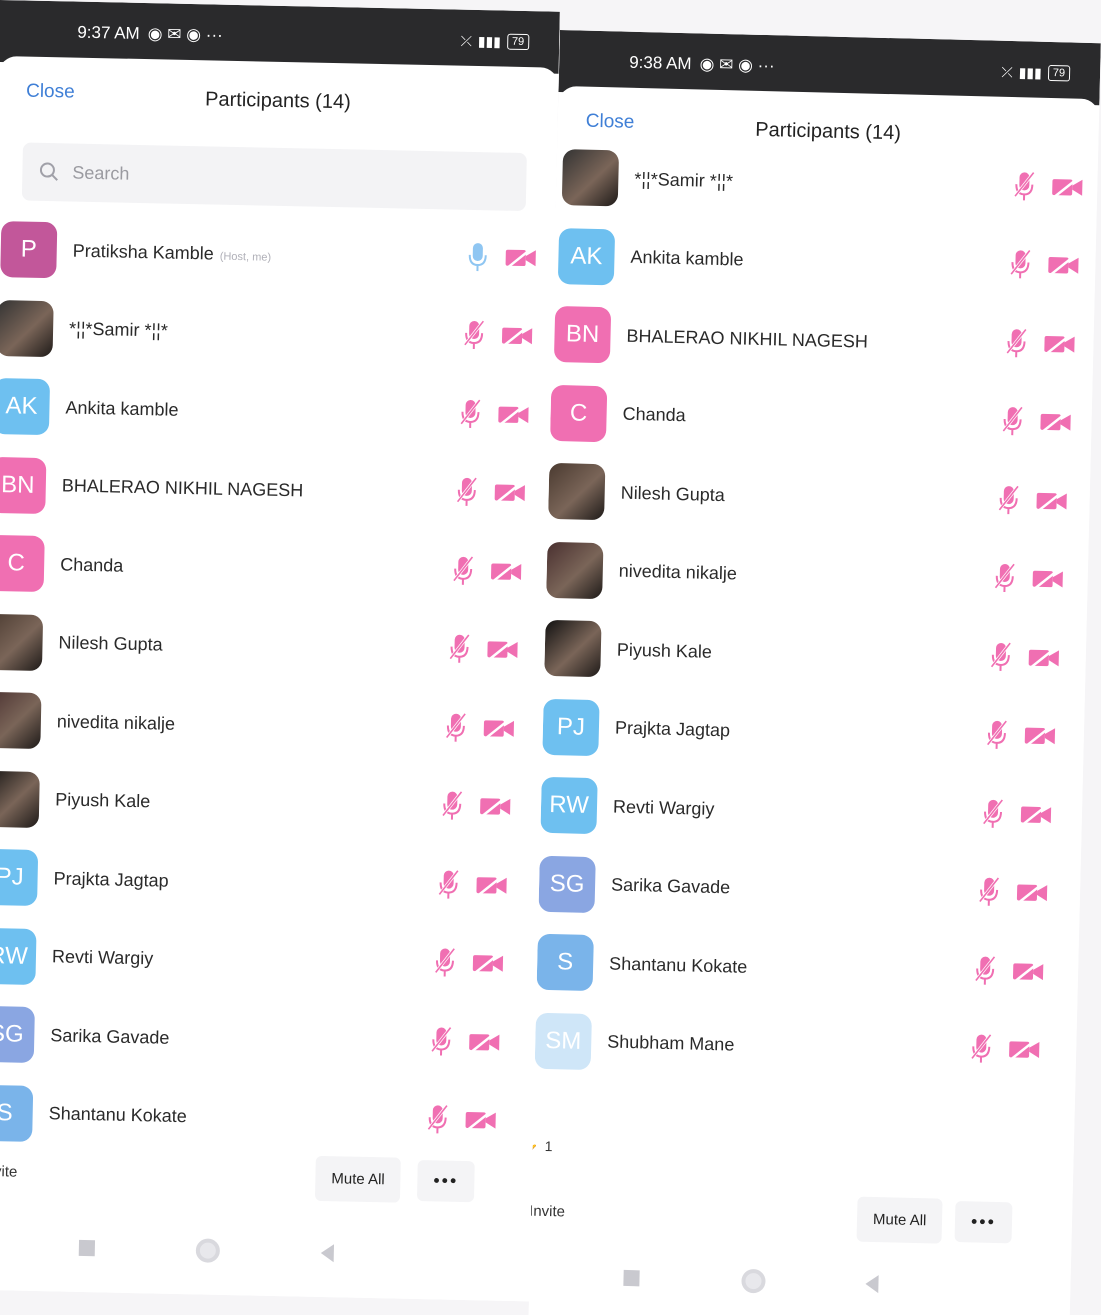 The width and height of the screenshot is (1101, 1315). Describe the element at coordinates (805, 1047) in the screenshot. I see `participant-row: SM Shubham Mane` at that location.